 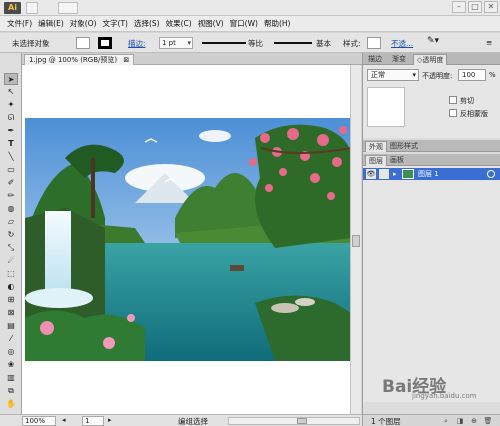 I want to click on type-tool-icon: T, so click(x=11, y=144).